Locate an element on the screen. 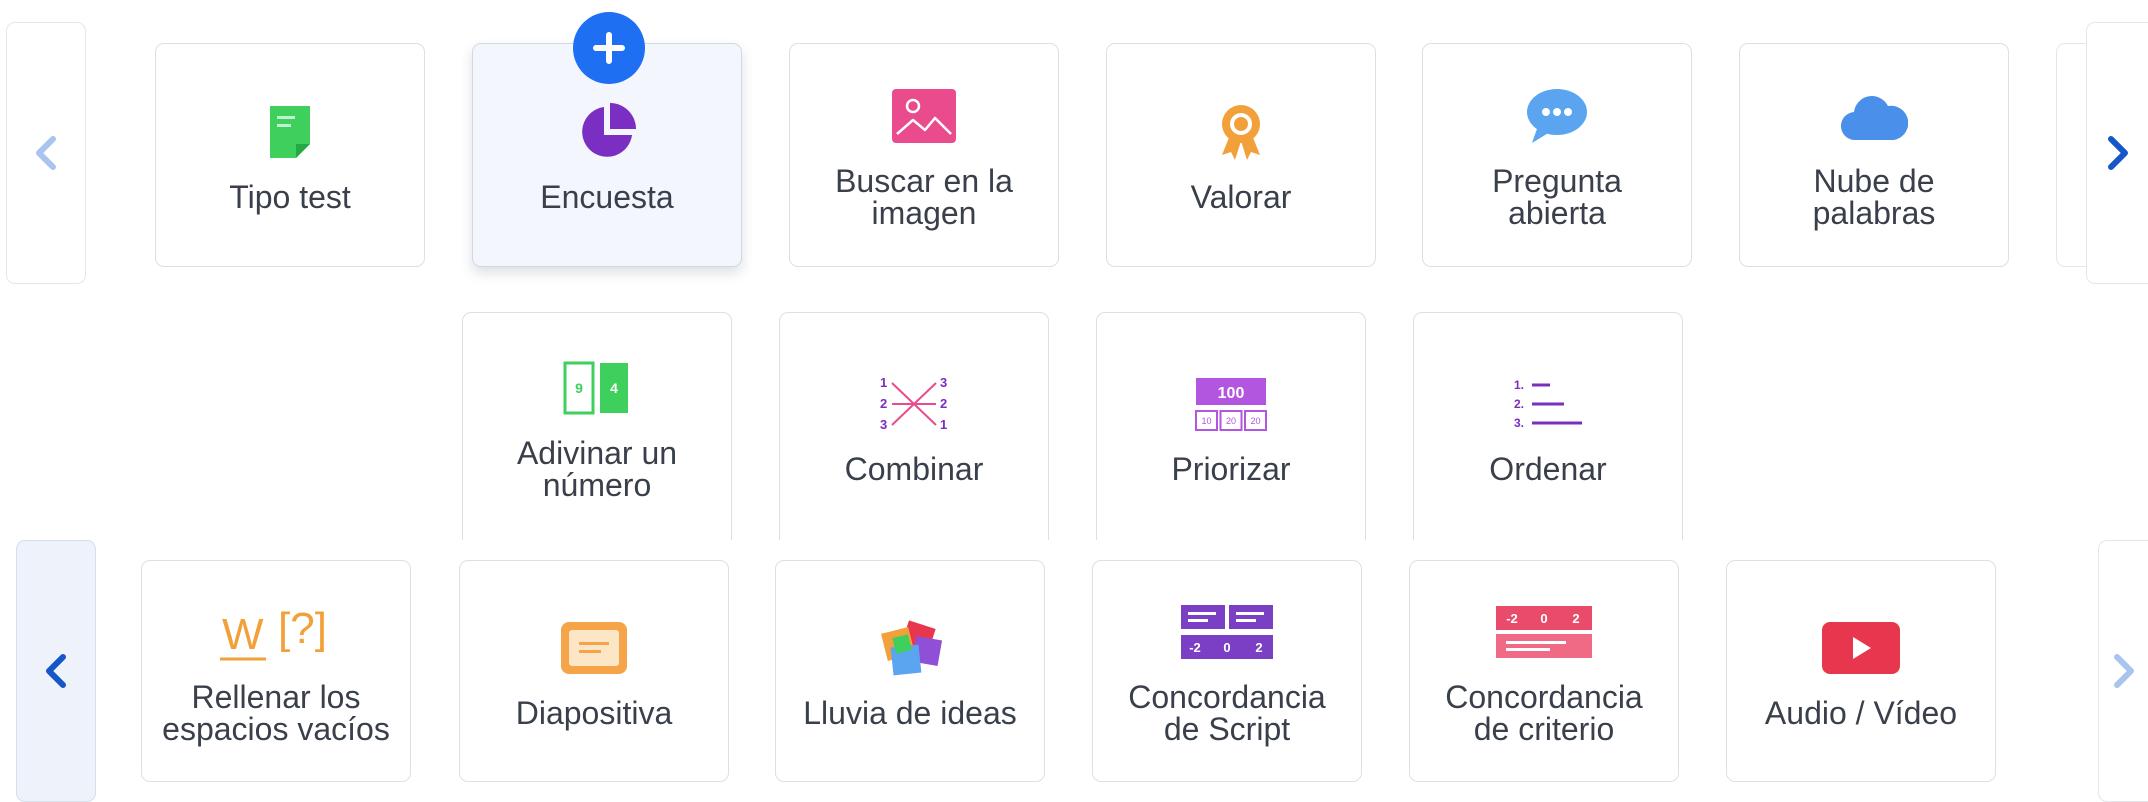 Image resolution: width=2148 pixels, height=802 pixels. option-label: Valorar is located at coordinates (1241, 197).